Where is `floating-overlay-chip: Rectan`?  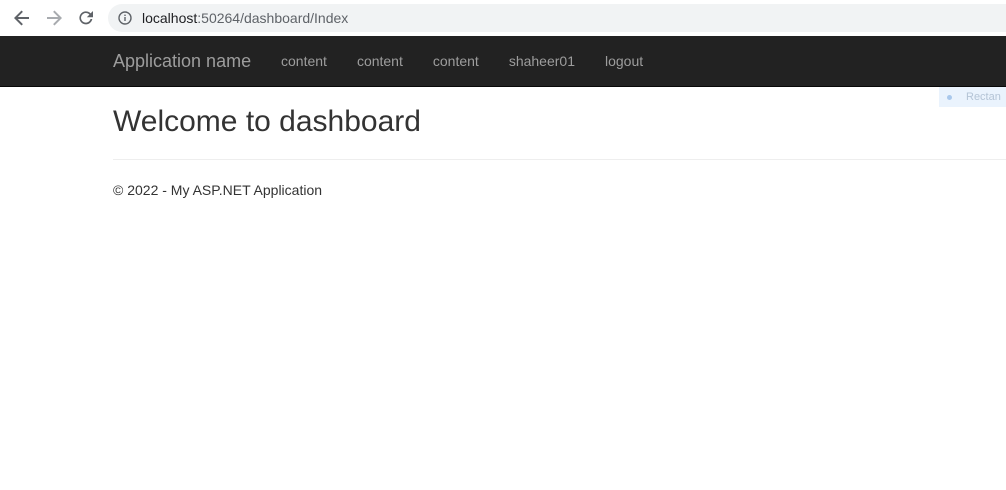 floating-overlay-chip: Rectan is located at coordinates (972, 97).